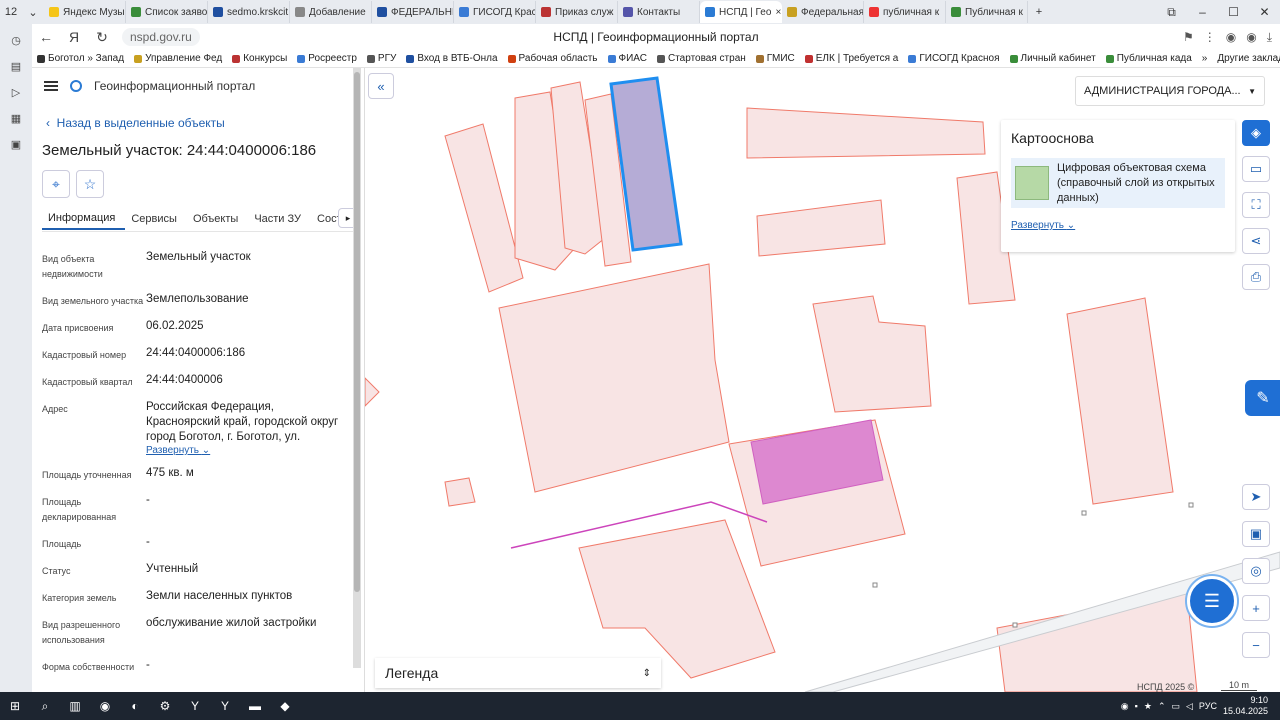 This screenshot has width=1280, height=720. Describe the element at coordinates (1256, 241) in the screenshot. I see `share-button: ⋖` at that location.